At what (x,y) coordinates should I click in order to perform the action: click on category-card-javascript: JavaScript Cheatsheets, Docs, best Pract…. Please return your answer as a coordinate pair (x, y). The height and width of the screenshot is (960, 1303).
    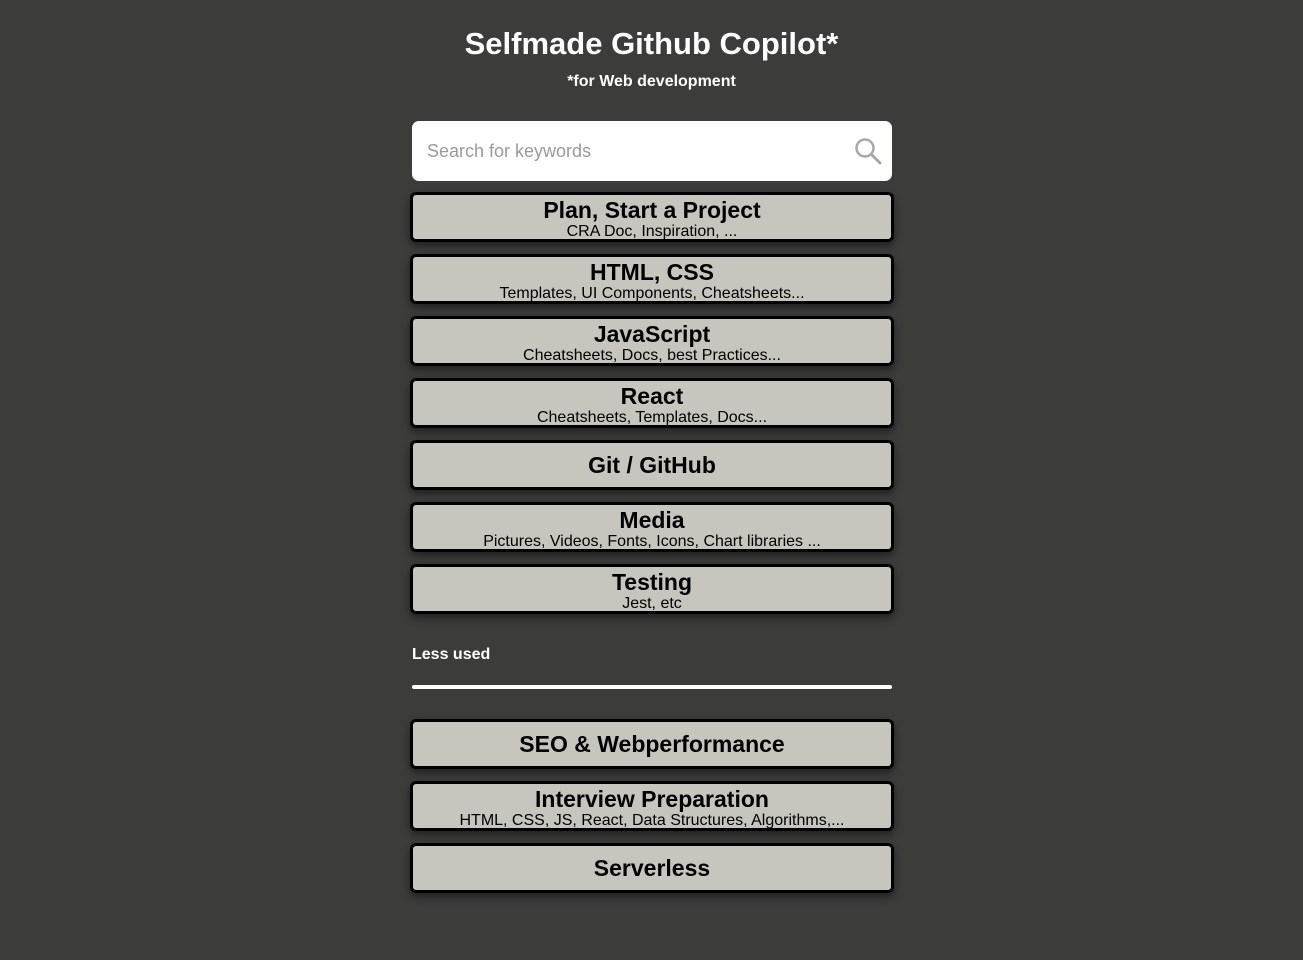
    Looking at the image, I should click on (652, 341).